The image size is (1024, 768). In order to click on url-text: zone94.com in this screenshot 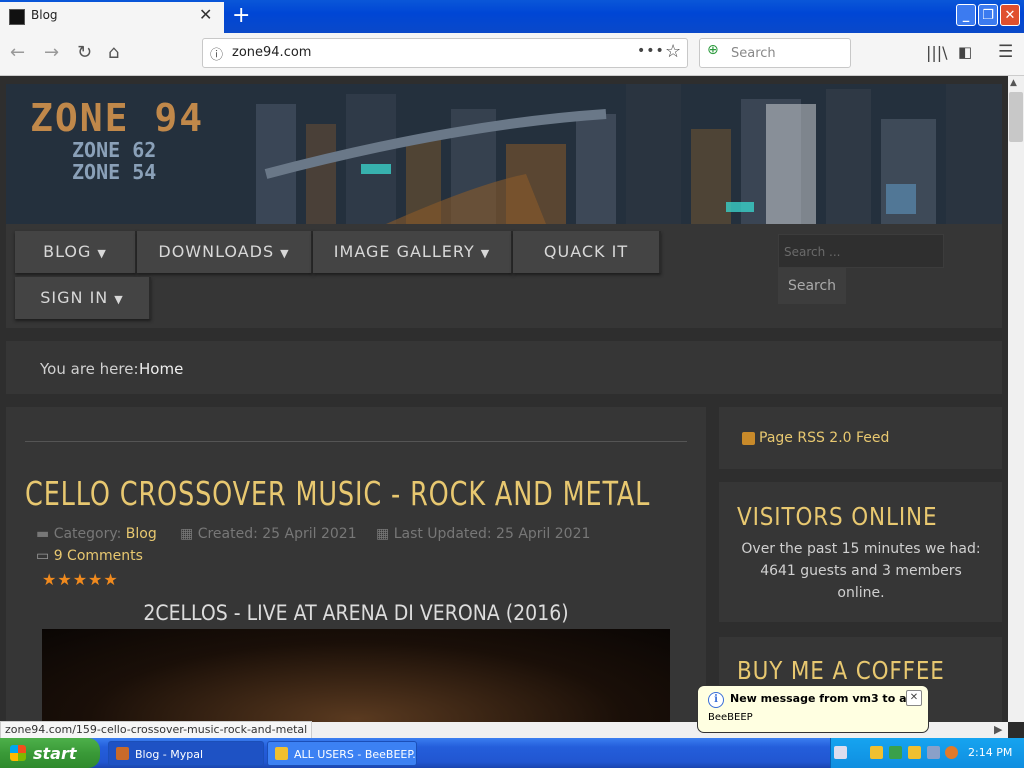, I will do `click(271, 52)`.